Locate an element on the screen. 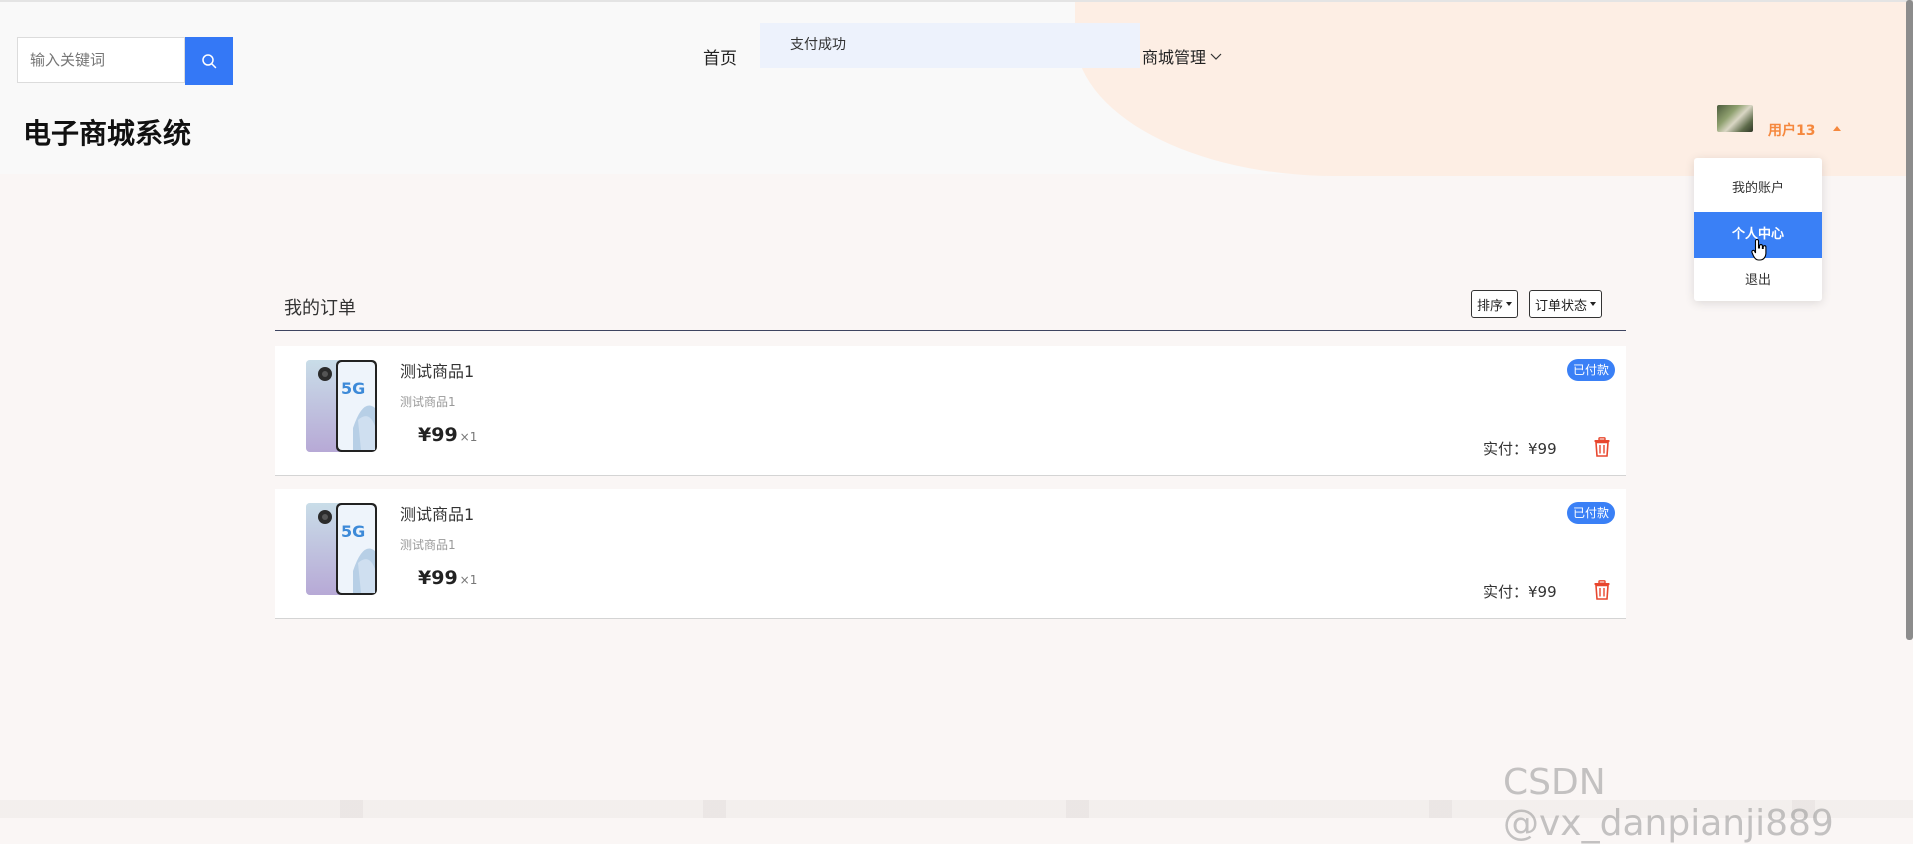 The image size is (1913, 844). nav-mall-management: 商城管理 is located at coordinates (1182, 56).